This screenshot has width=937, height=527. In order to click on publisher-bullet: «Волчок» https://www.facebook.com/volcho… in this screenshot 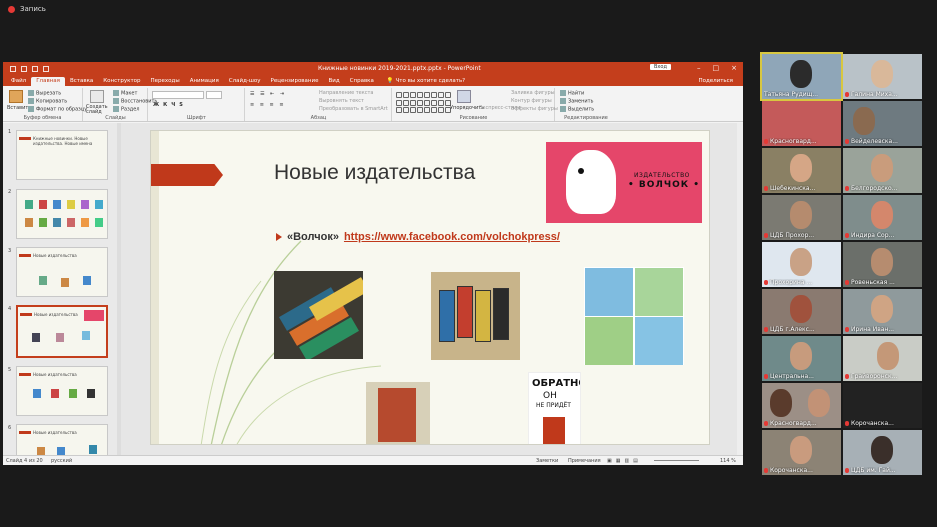, I will do `click(418, 237)`.